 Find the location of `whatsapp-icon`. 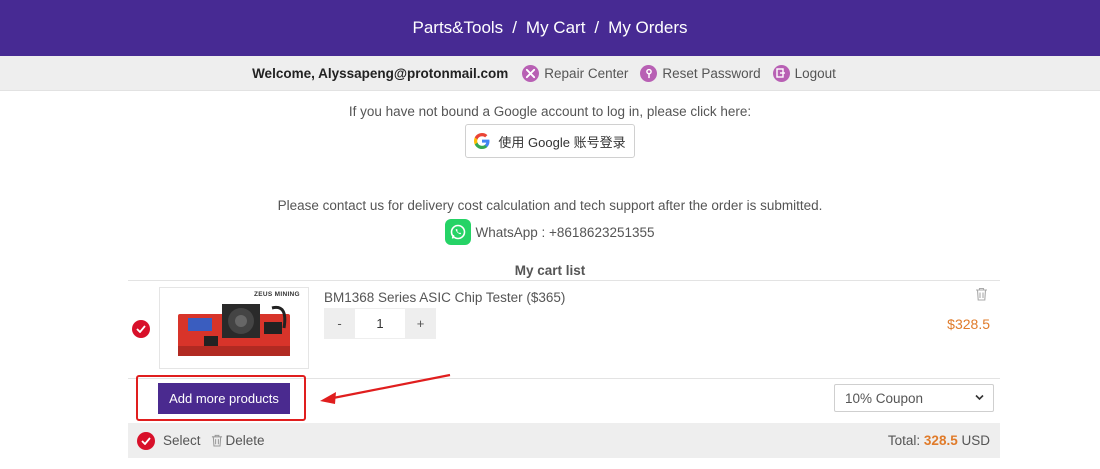

whatsapp-icon is located at coordinates (458, 232).